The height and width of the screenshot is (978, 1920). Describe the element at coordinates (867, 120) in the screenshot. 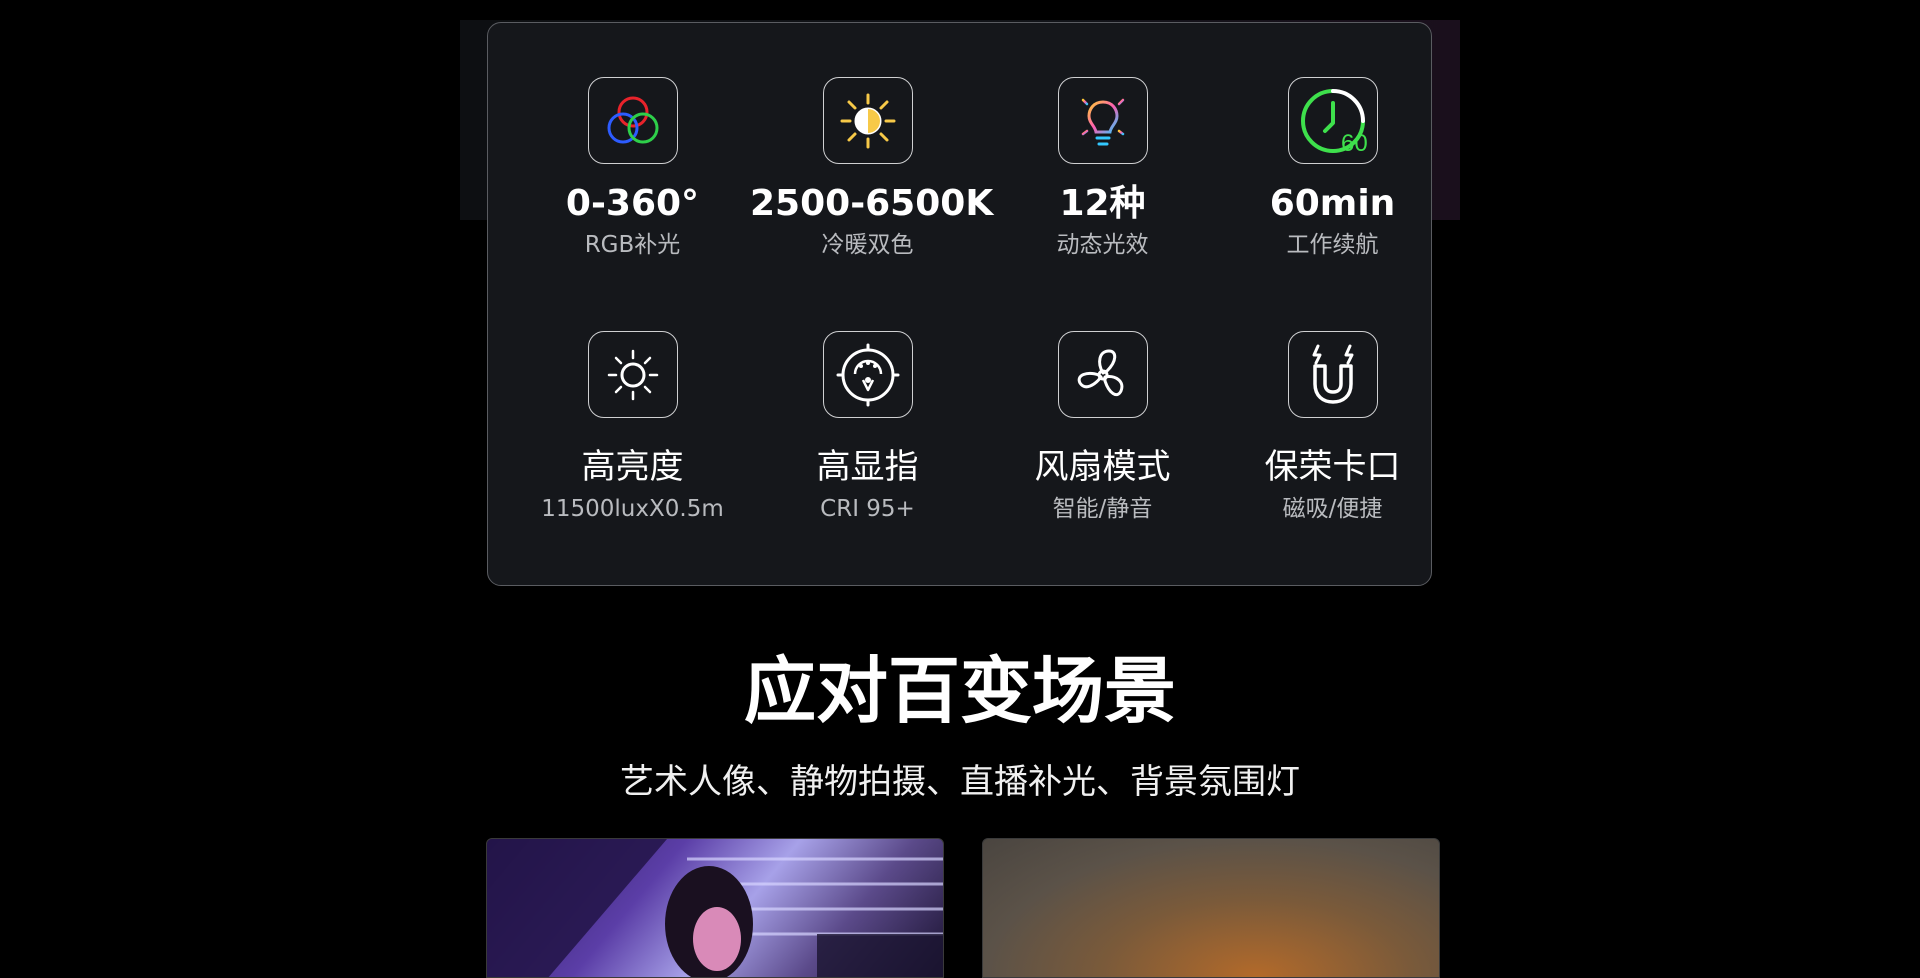

I see `half-sun-icon` at that location.